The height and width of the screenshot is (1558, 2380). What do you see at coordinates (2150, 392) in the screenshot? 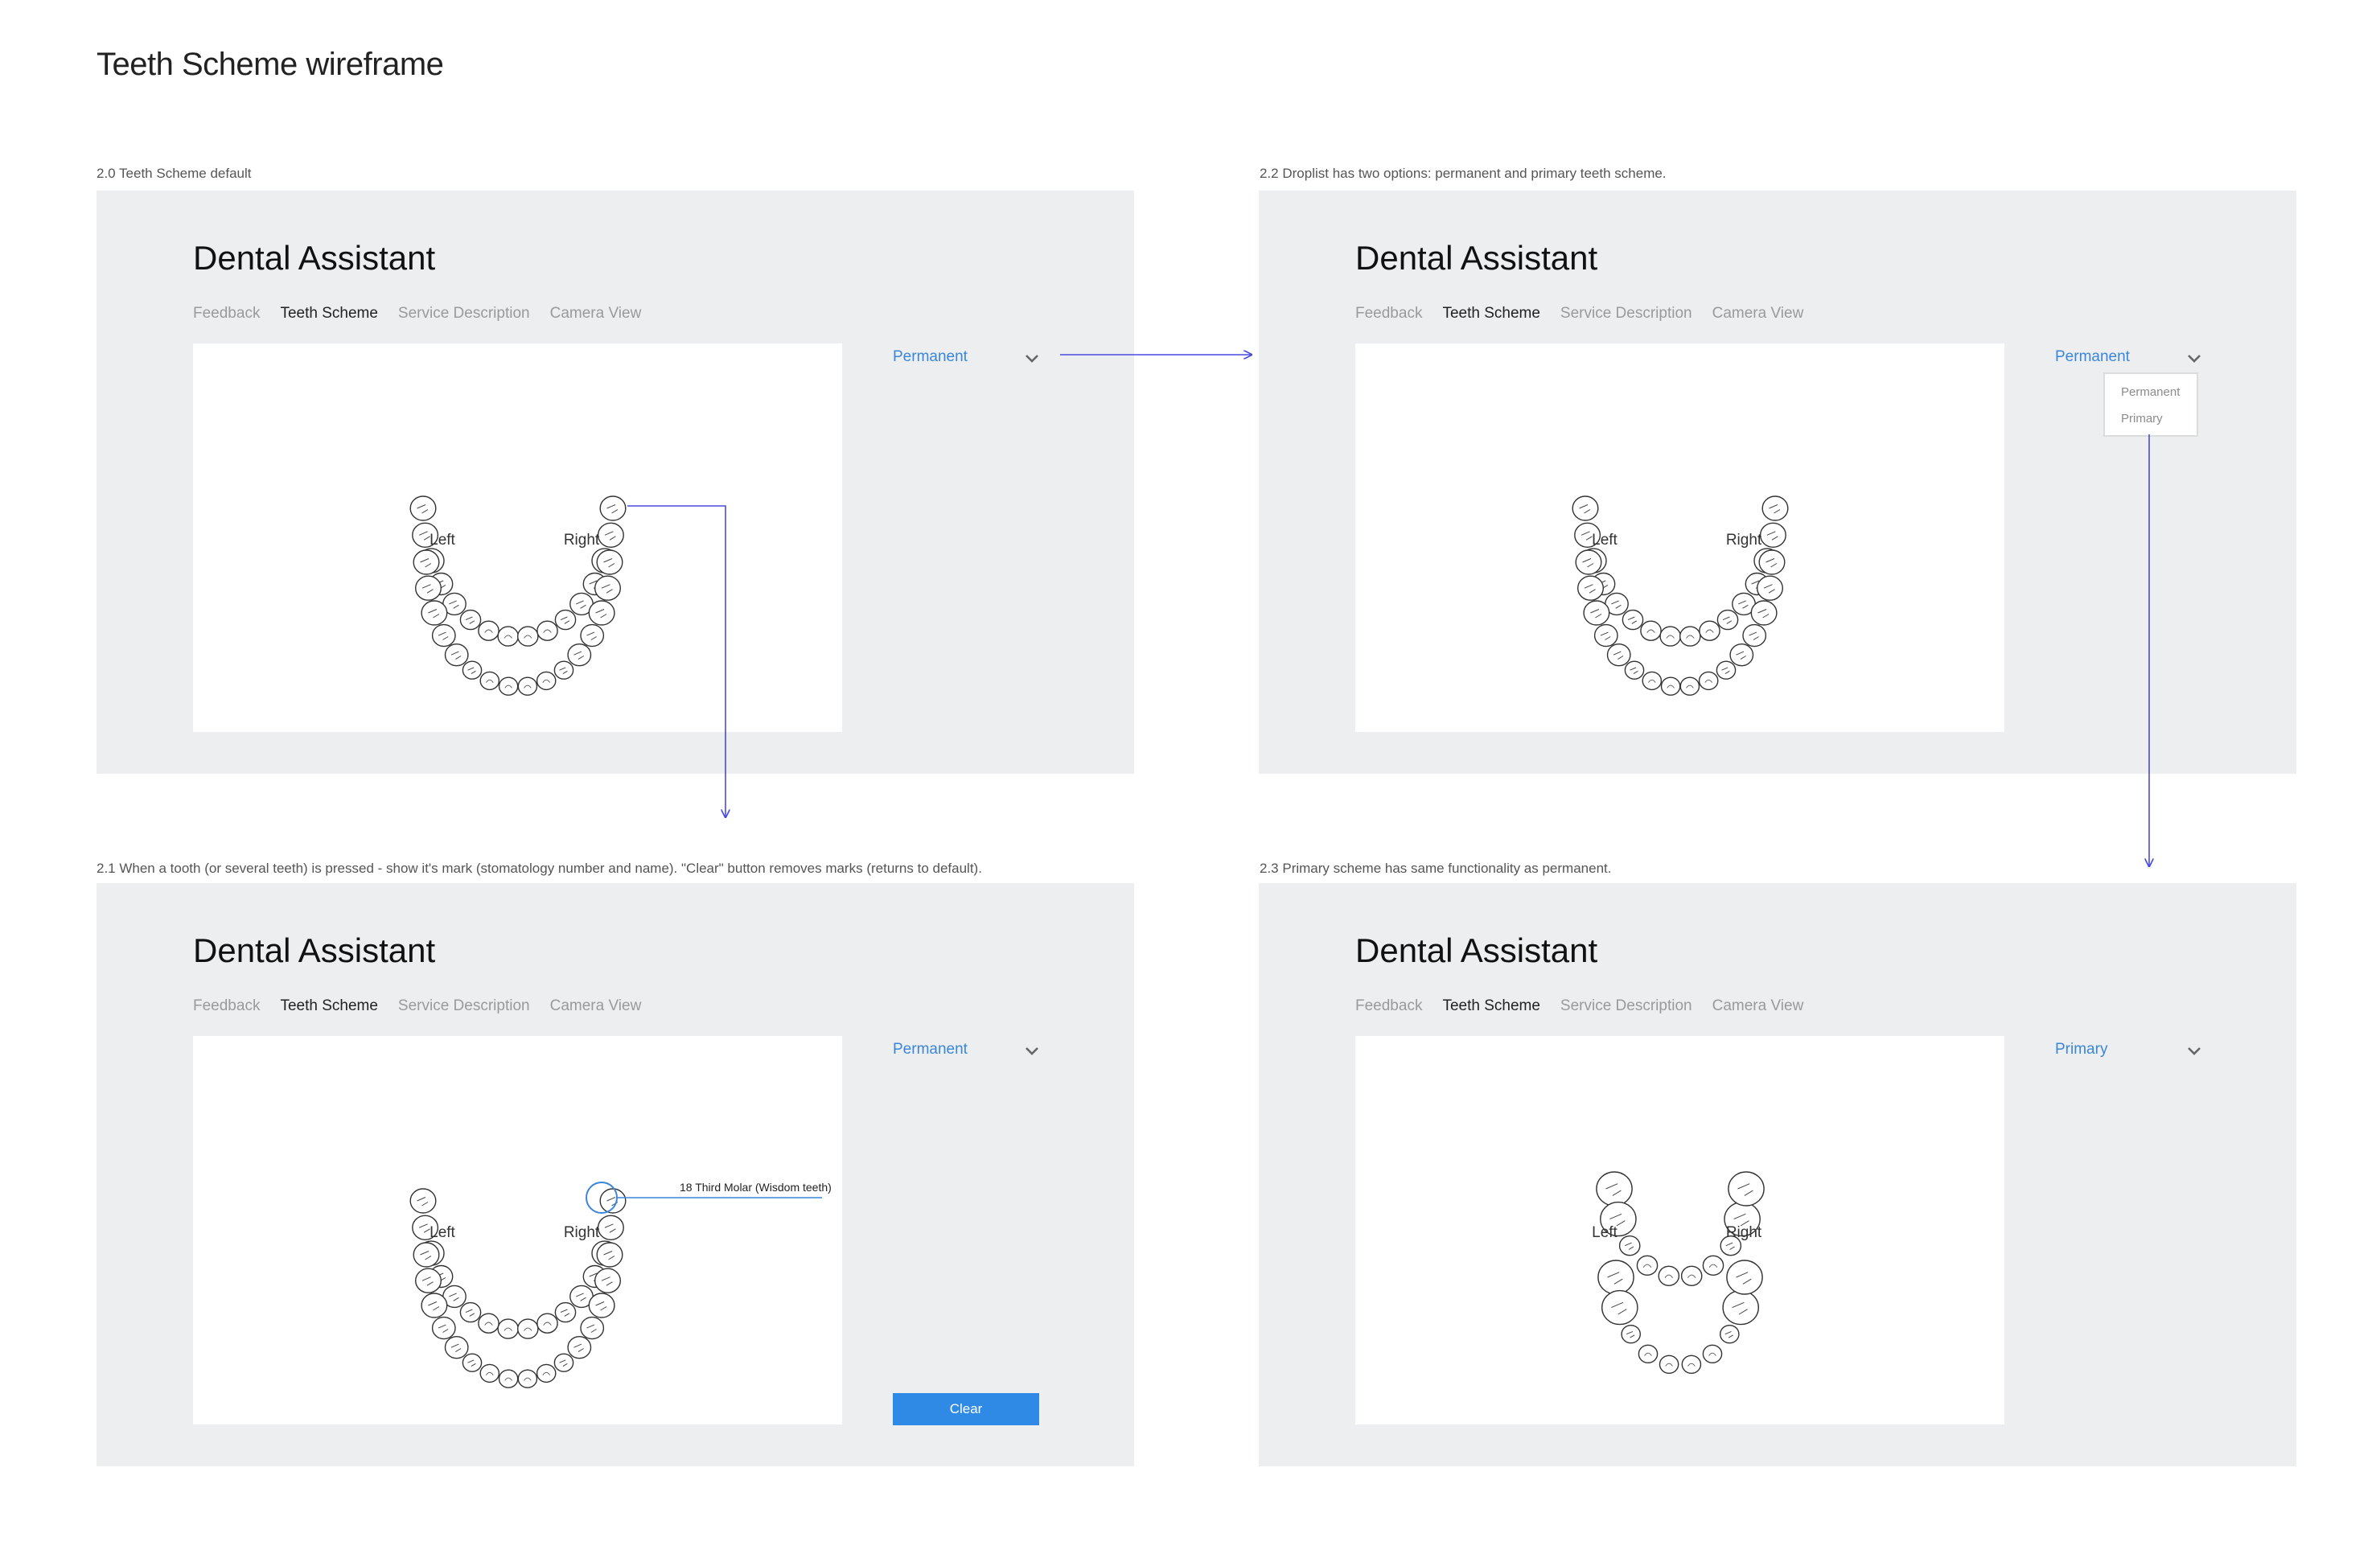
I see `droplist-option-permanent: Permanent` at bounding box center [2150, 392].